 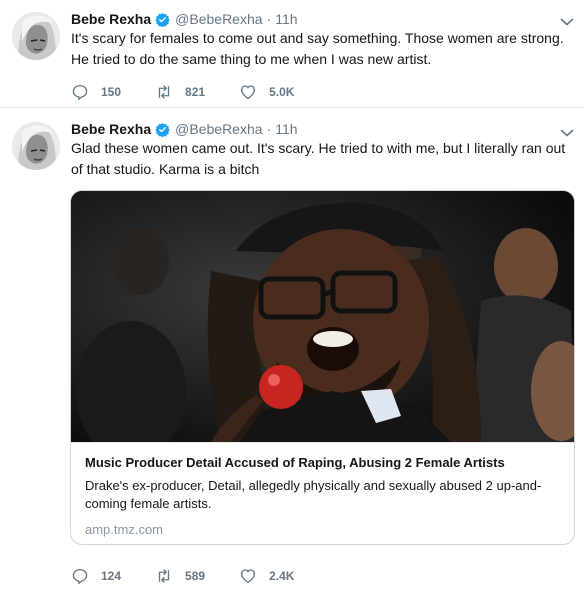 What do you see at coordinates (111, 92) in the screenshot?
I see `reply-count: 150` at bounding box center [111, 92].